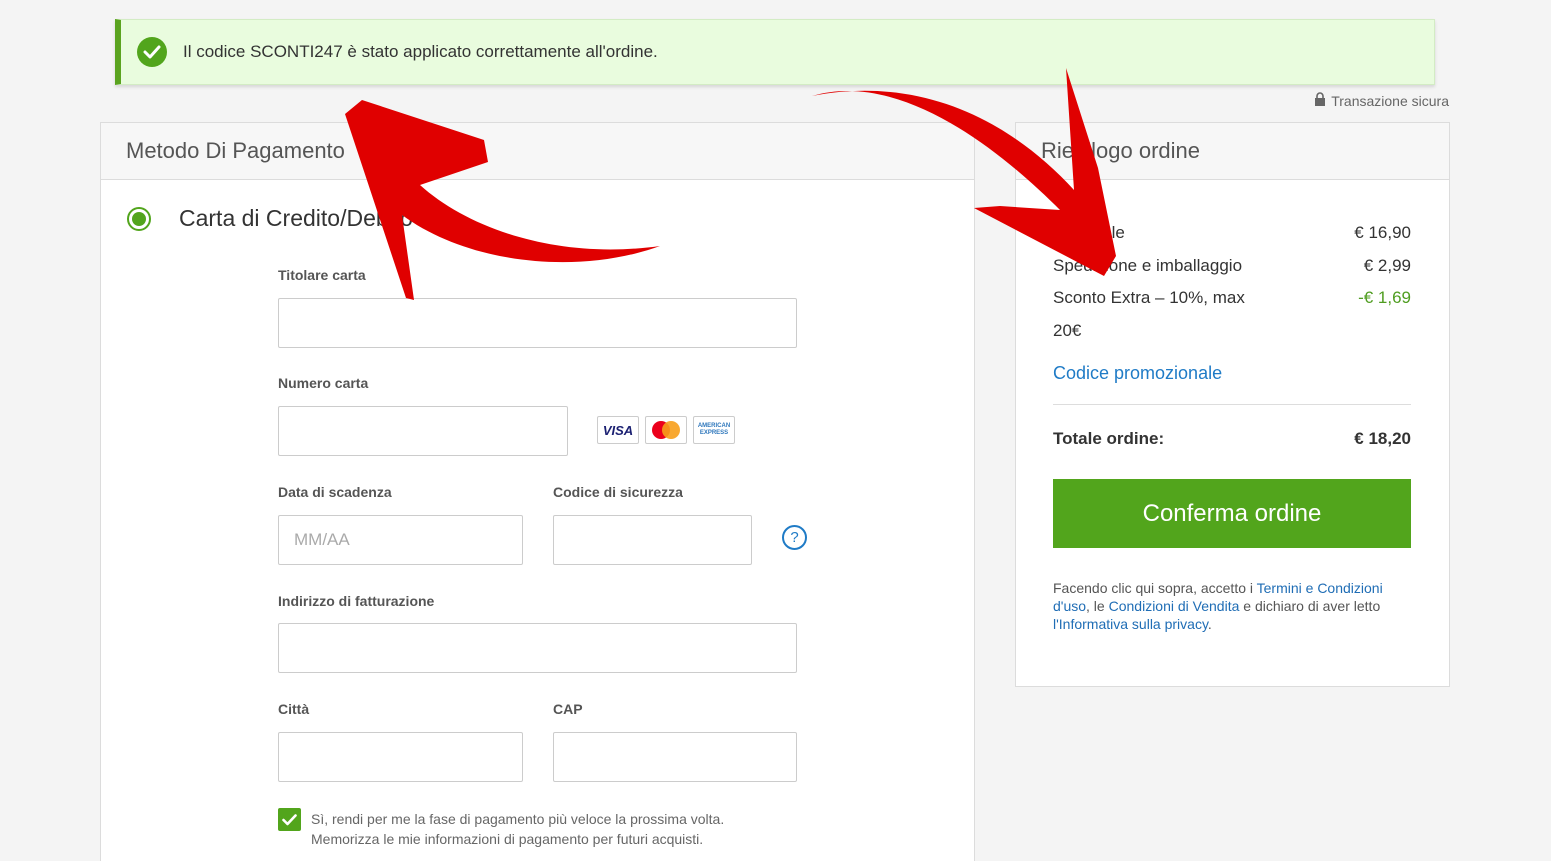 The width and height of the screenshot is (1551, 861). I want to click on address-label: Indirizzo di fatturazione, so click(356, 601).